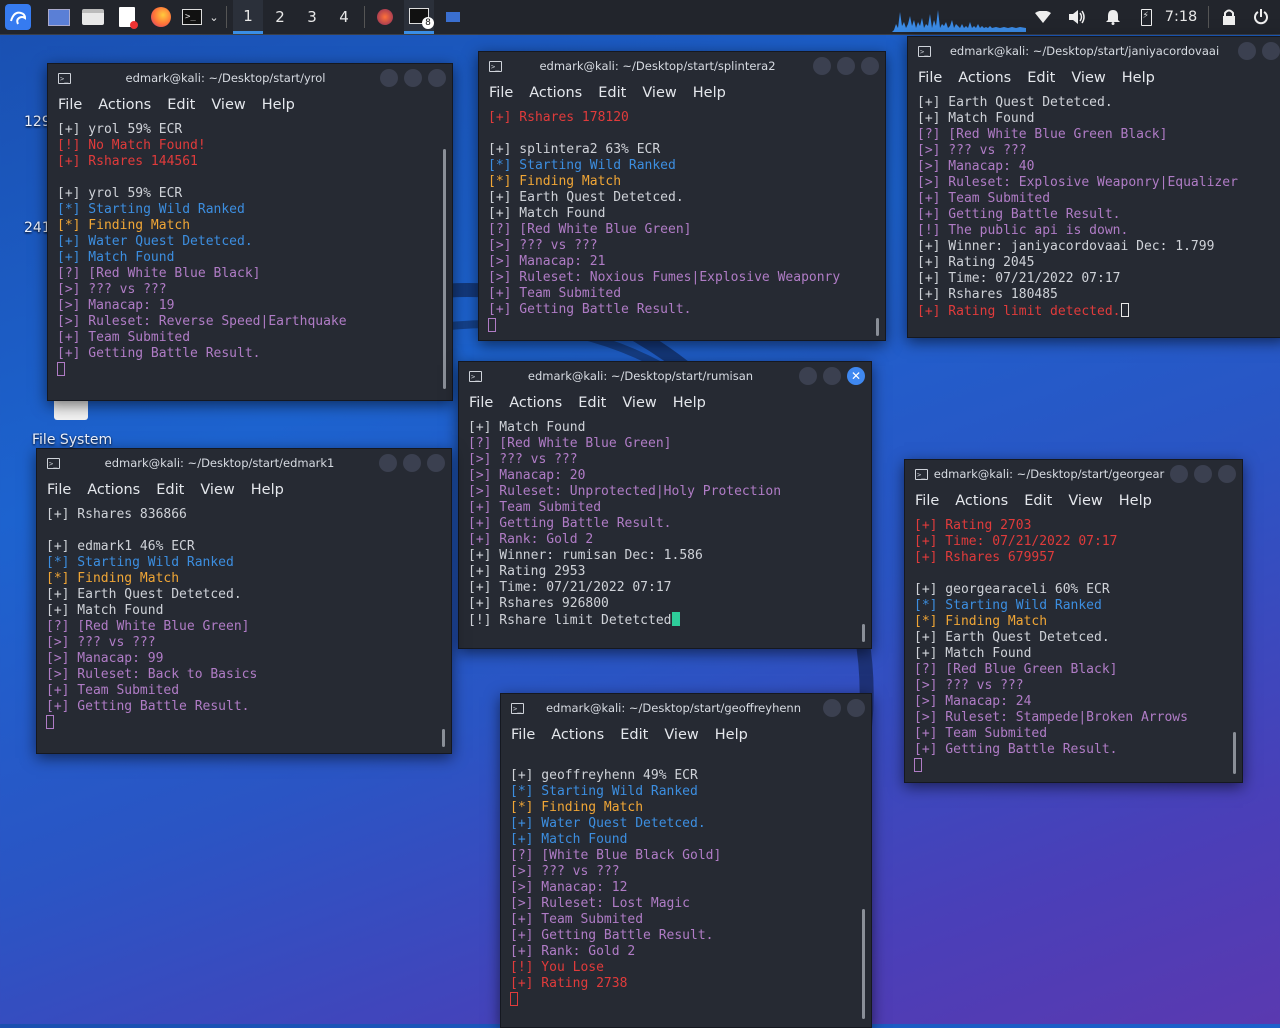  What do you see at coordinates (312, 17) in the screenshot?
I see `workspace-3: 3` at bounding box center [312, 17].